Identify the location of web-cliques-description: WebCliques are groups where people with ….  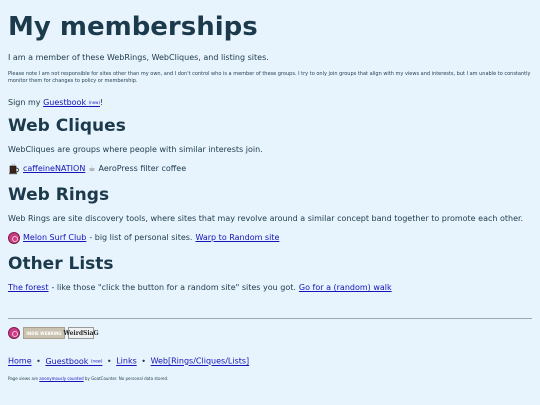
(135, 149).